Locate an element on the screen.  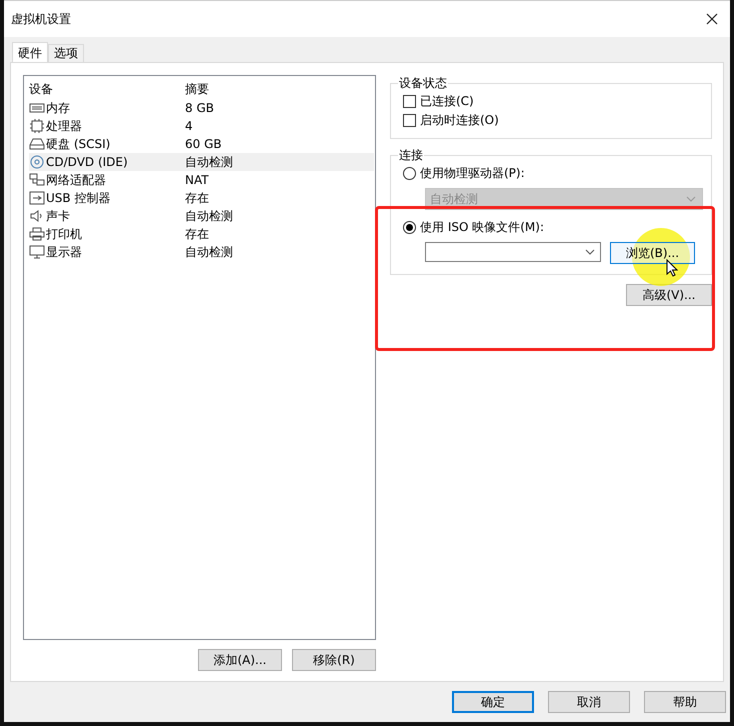
device-name: 显示器 is located at coordinates (64, 252).